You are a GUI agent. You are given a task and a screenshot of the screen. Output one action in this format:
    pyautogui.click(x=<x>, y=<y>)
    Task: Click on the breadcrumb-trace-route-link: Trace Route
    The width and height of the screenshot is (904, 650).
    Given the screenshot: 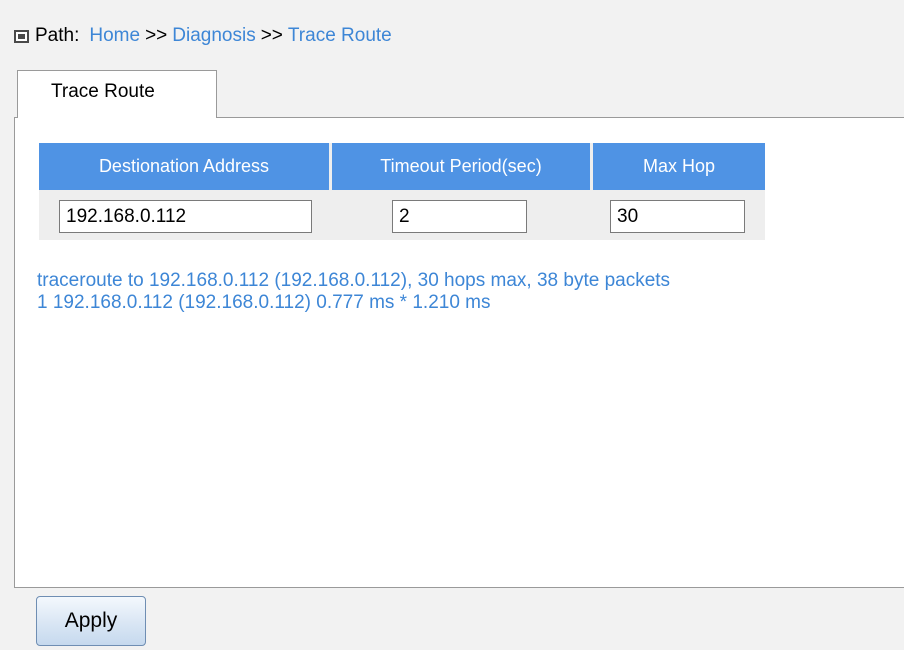 What is the action you would take?
    pyautogui.click(x=340, y=36)
    